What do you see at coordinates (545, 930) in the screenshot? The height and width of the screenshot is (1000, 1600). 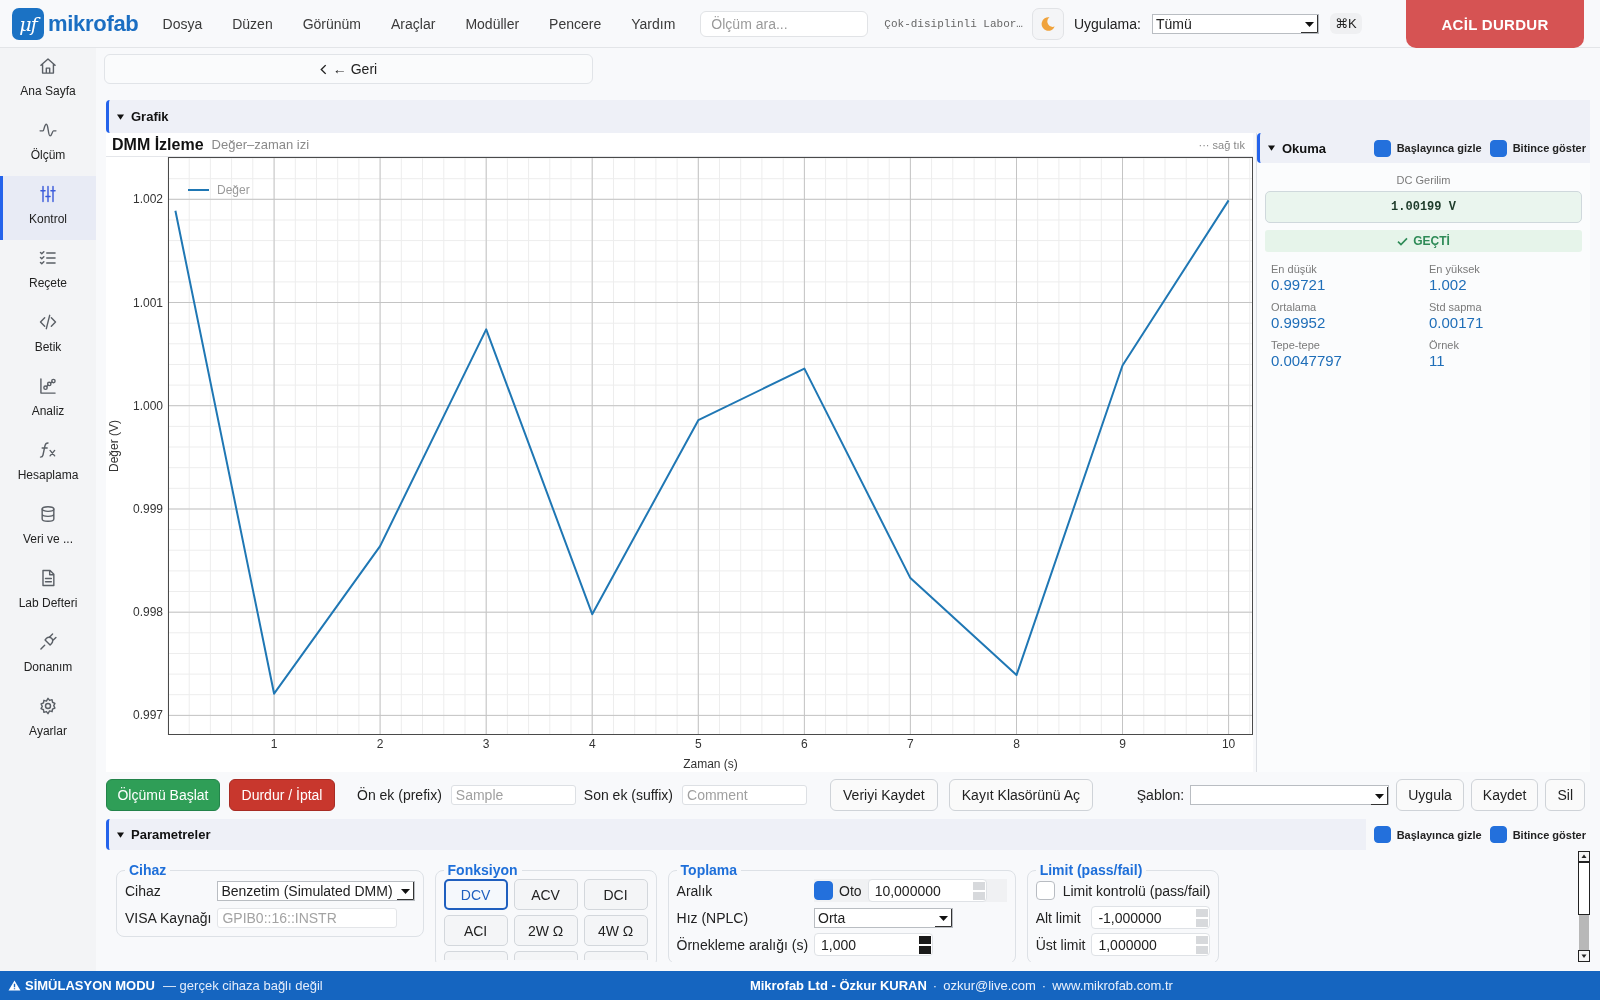 I see `function-button: 2W Ω` at bounding box center [545, 930].